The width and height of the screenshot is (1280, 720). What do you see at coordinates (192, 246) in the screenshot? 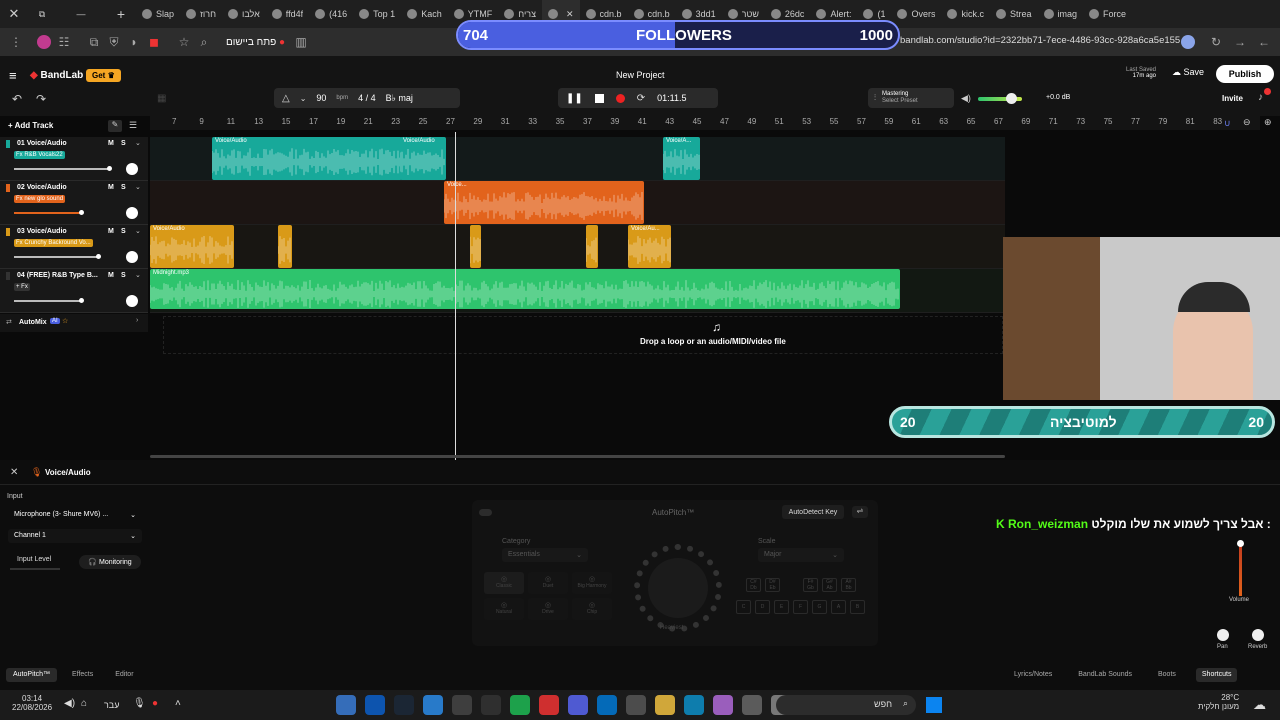
I see `audio-clip: Voice/Audio` at bounding box center [192, 246].